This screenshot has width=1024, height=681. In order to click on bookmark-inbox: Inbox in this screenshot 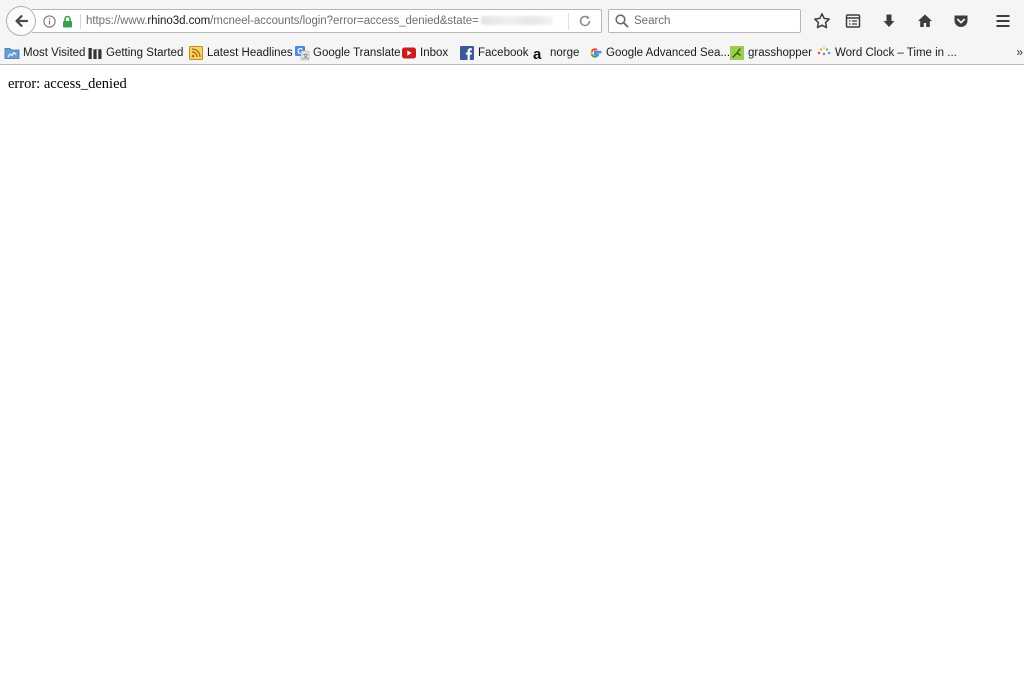, I will do `click(424, 53)`.